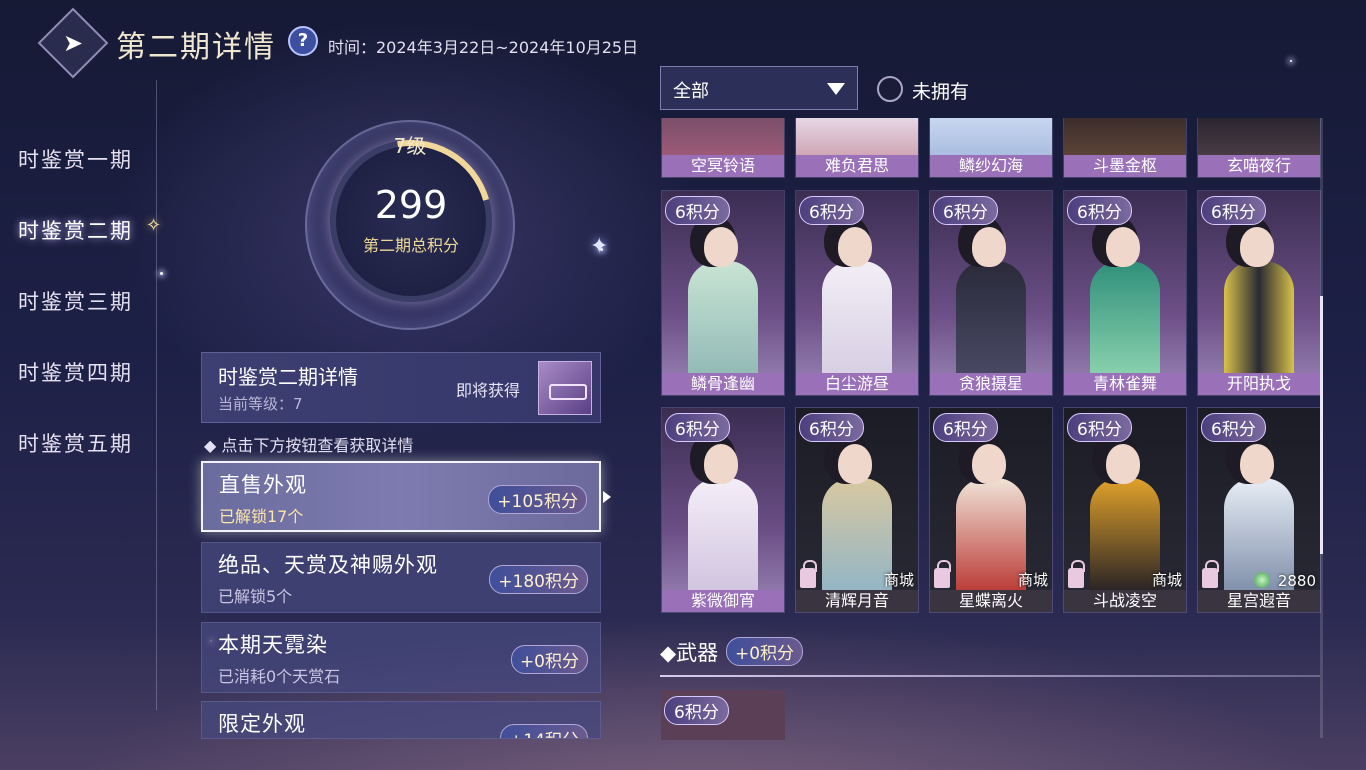  I want to click on category-points: +180积分, so click(538, 579).